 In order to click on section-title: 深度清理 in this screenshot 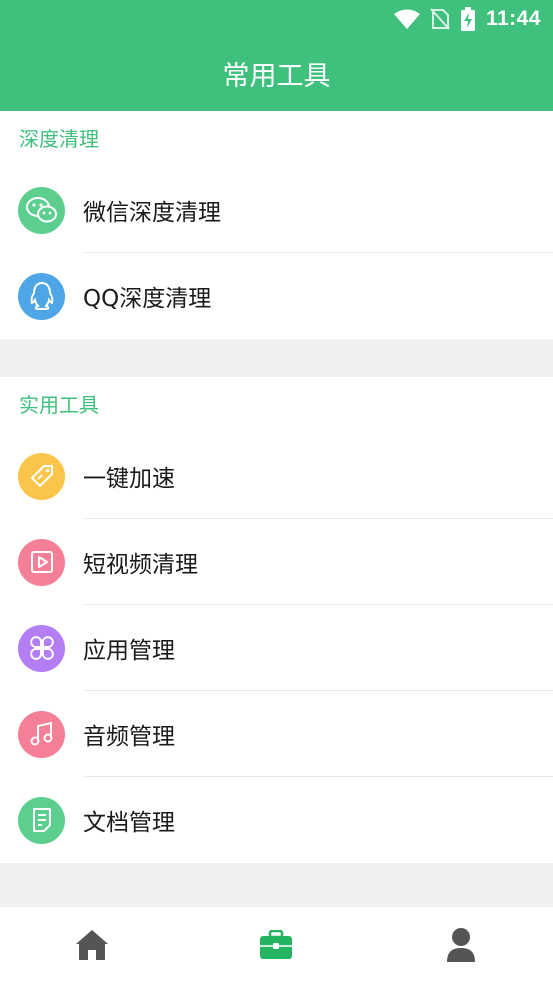, I will do `click(59, 139)`.